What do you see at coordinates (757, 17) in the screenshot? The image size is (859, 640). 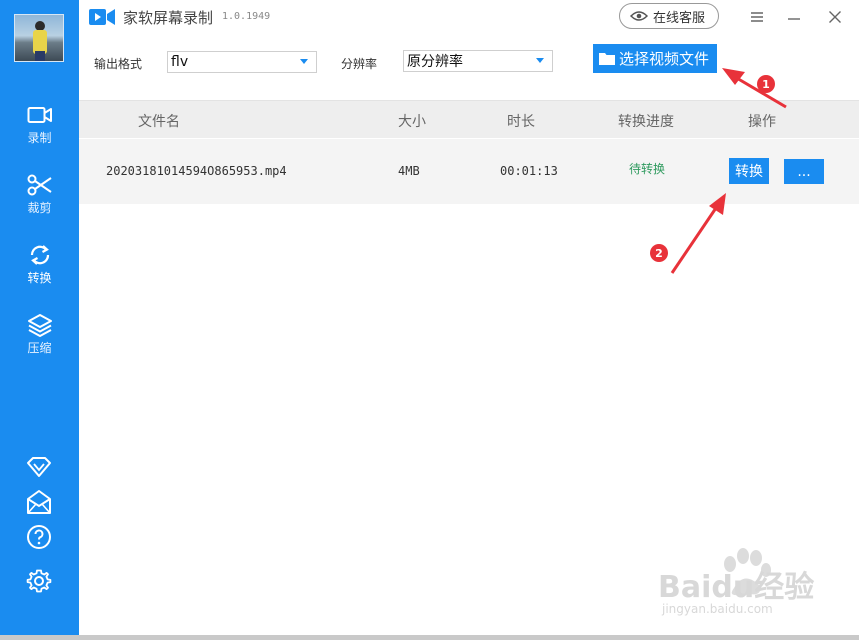 I see `menu-icon` at bounding box center [757, 17].